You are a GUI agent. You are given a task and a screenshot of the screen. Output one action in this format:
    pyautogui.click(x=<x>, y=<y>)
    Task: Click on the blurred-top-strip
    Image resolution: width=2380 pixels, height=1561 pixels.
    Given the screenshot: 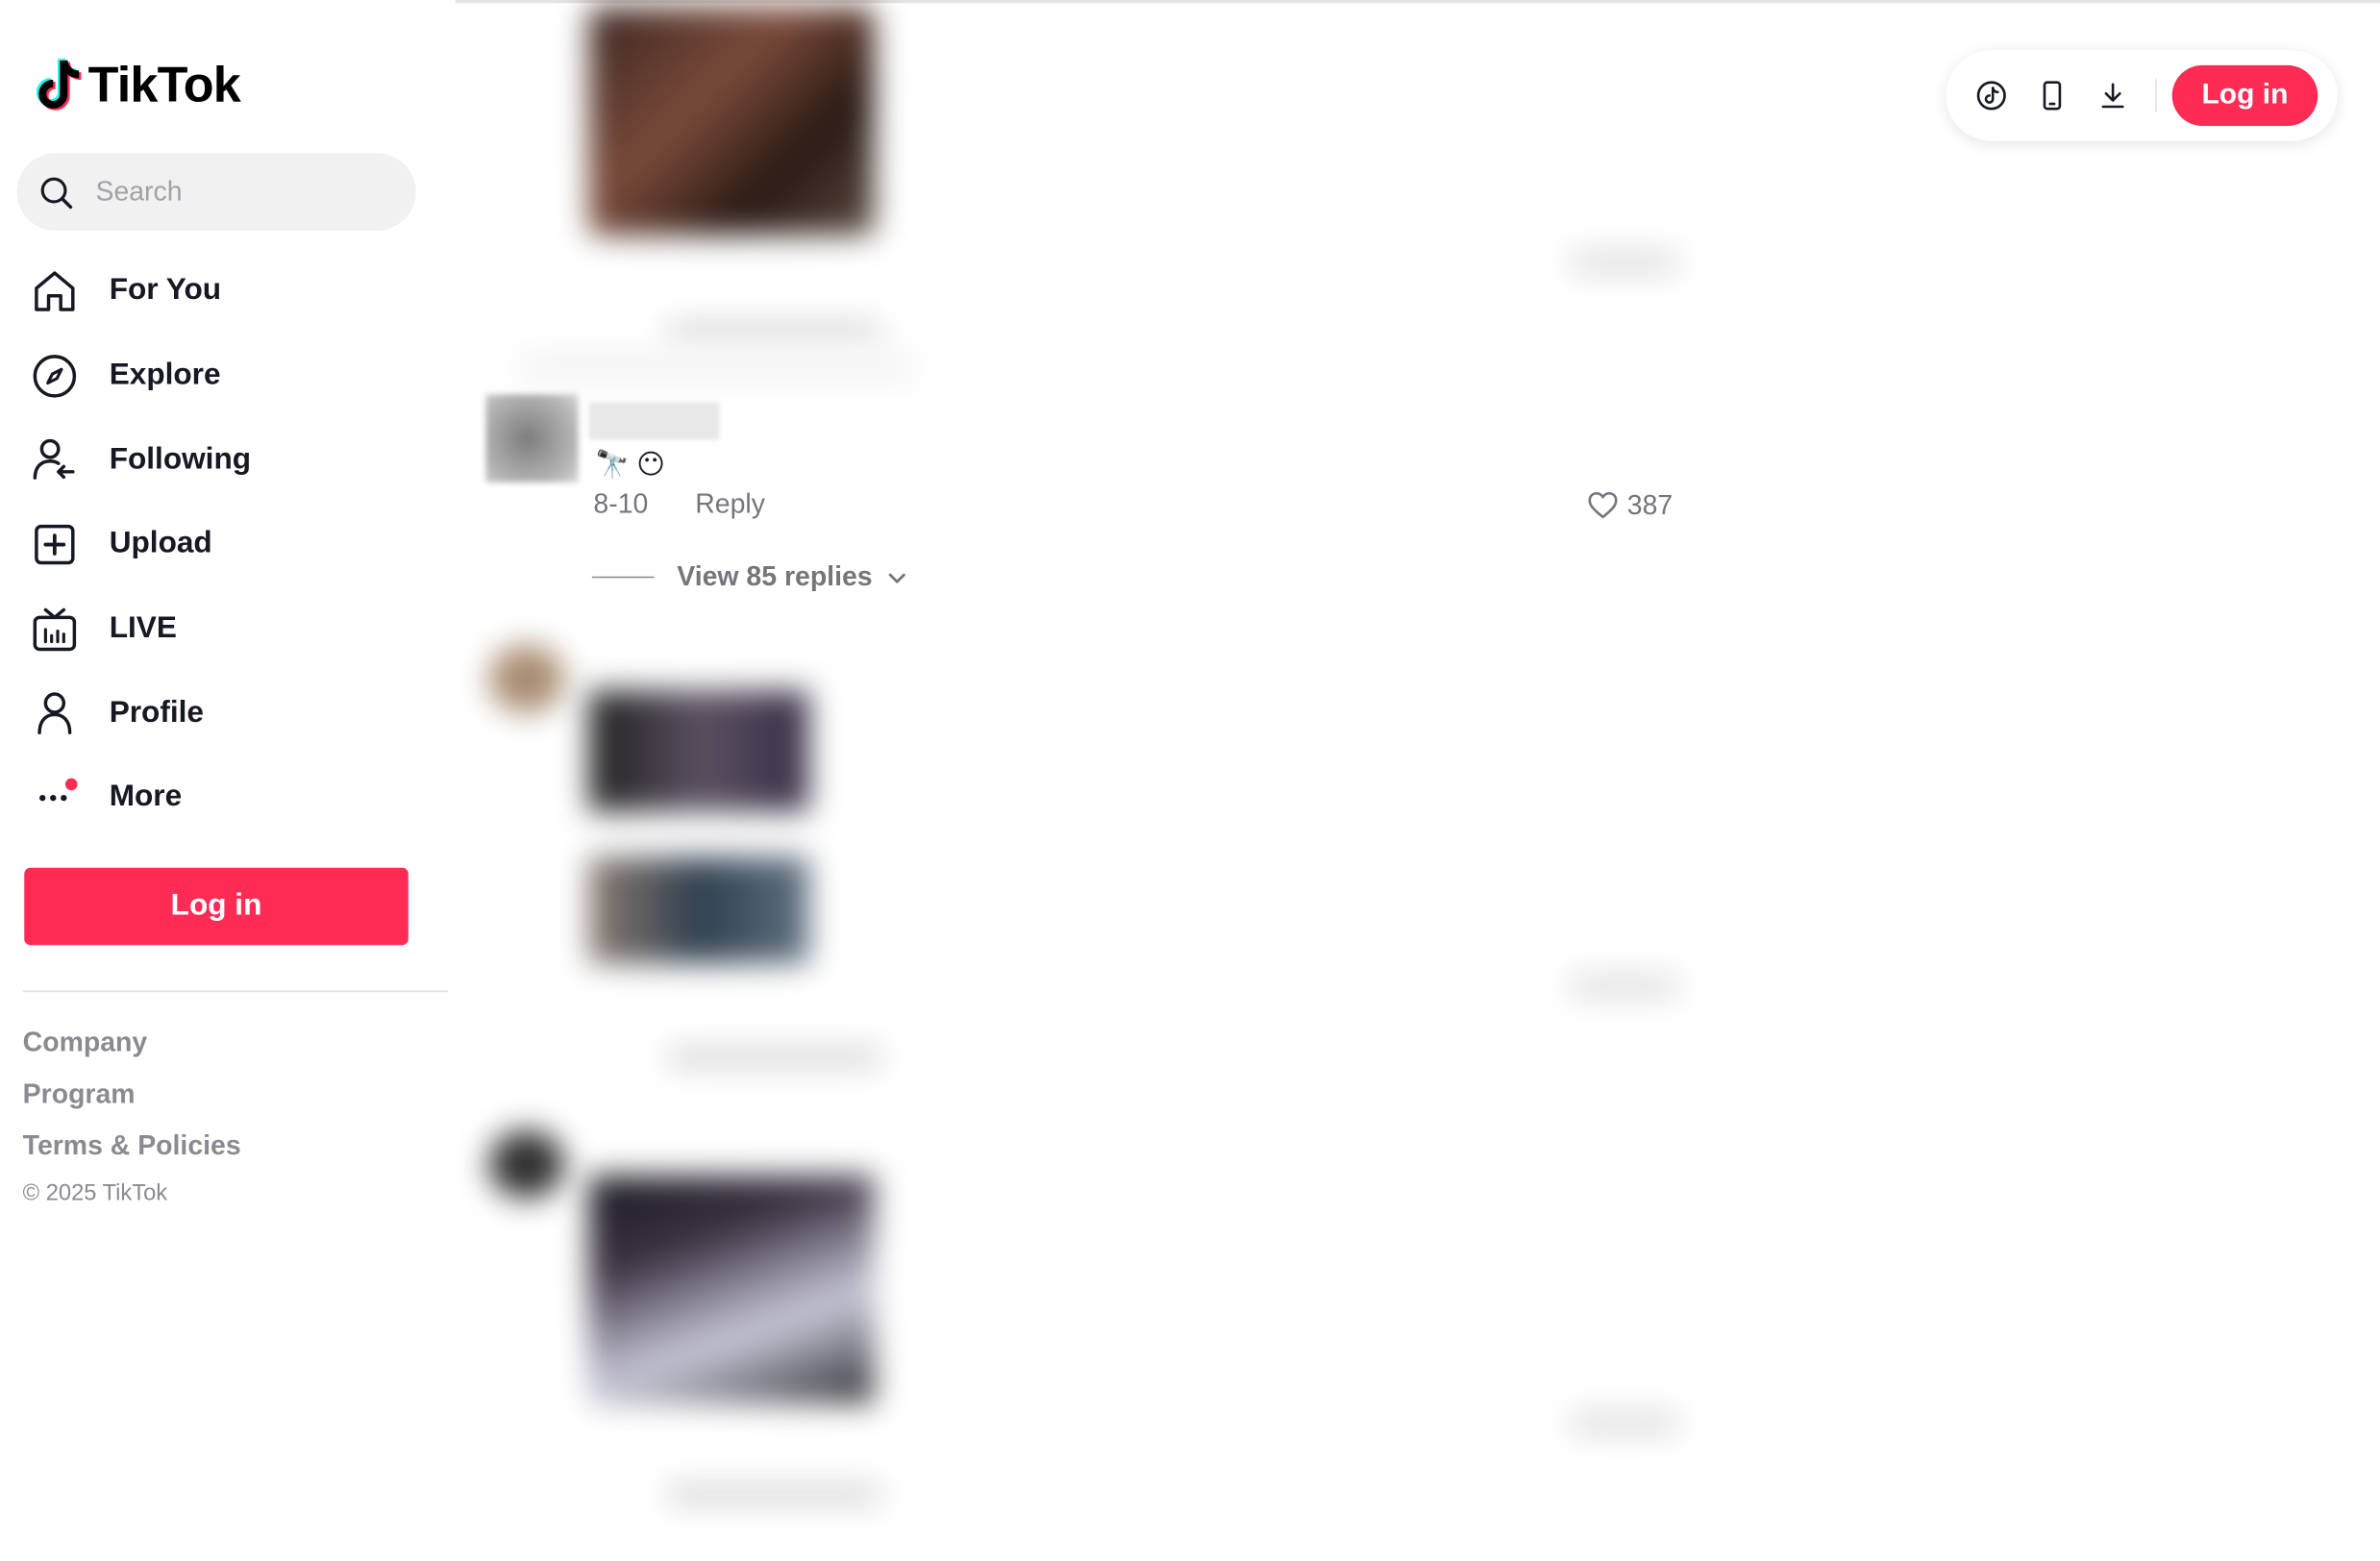 What is the action you would take?
    pyautogui.click(x=716, y=366)
    